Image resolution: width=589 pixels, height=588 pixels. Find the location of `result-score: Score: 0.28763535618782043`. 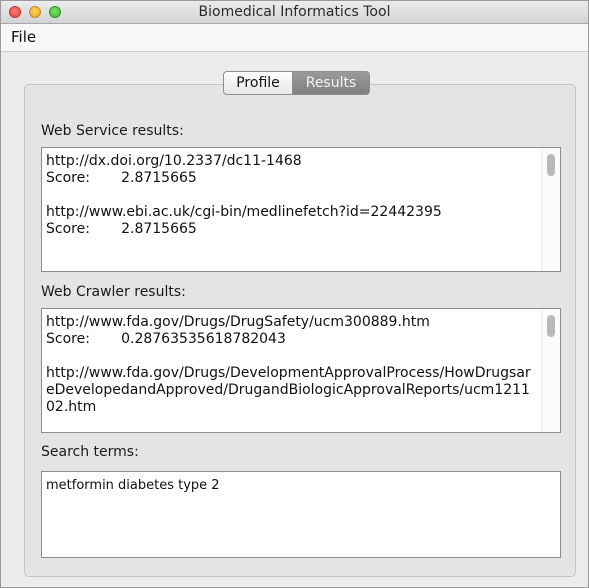

result-score: Score: 0.28763535618782043 is located at coordinates (166, 339).